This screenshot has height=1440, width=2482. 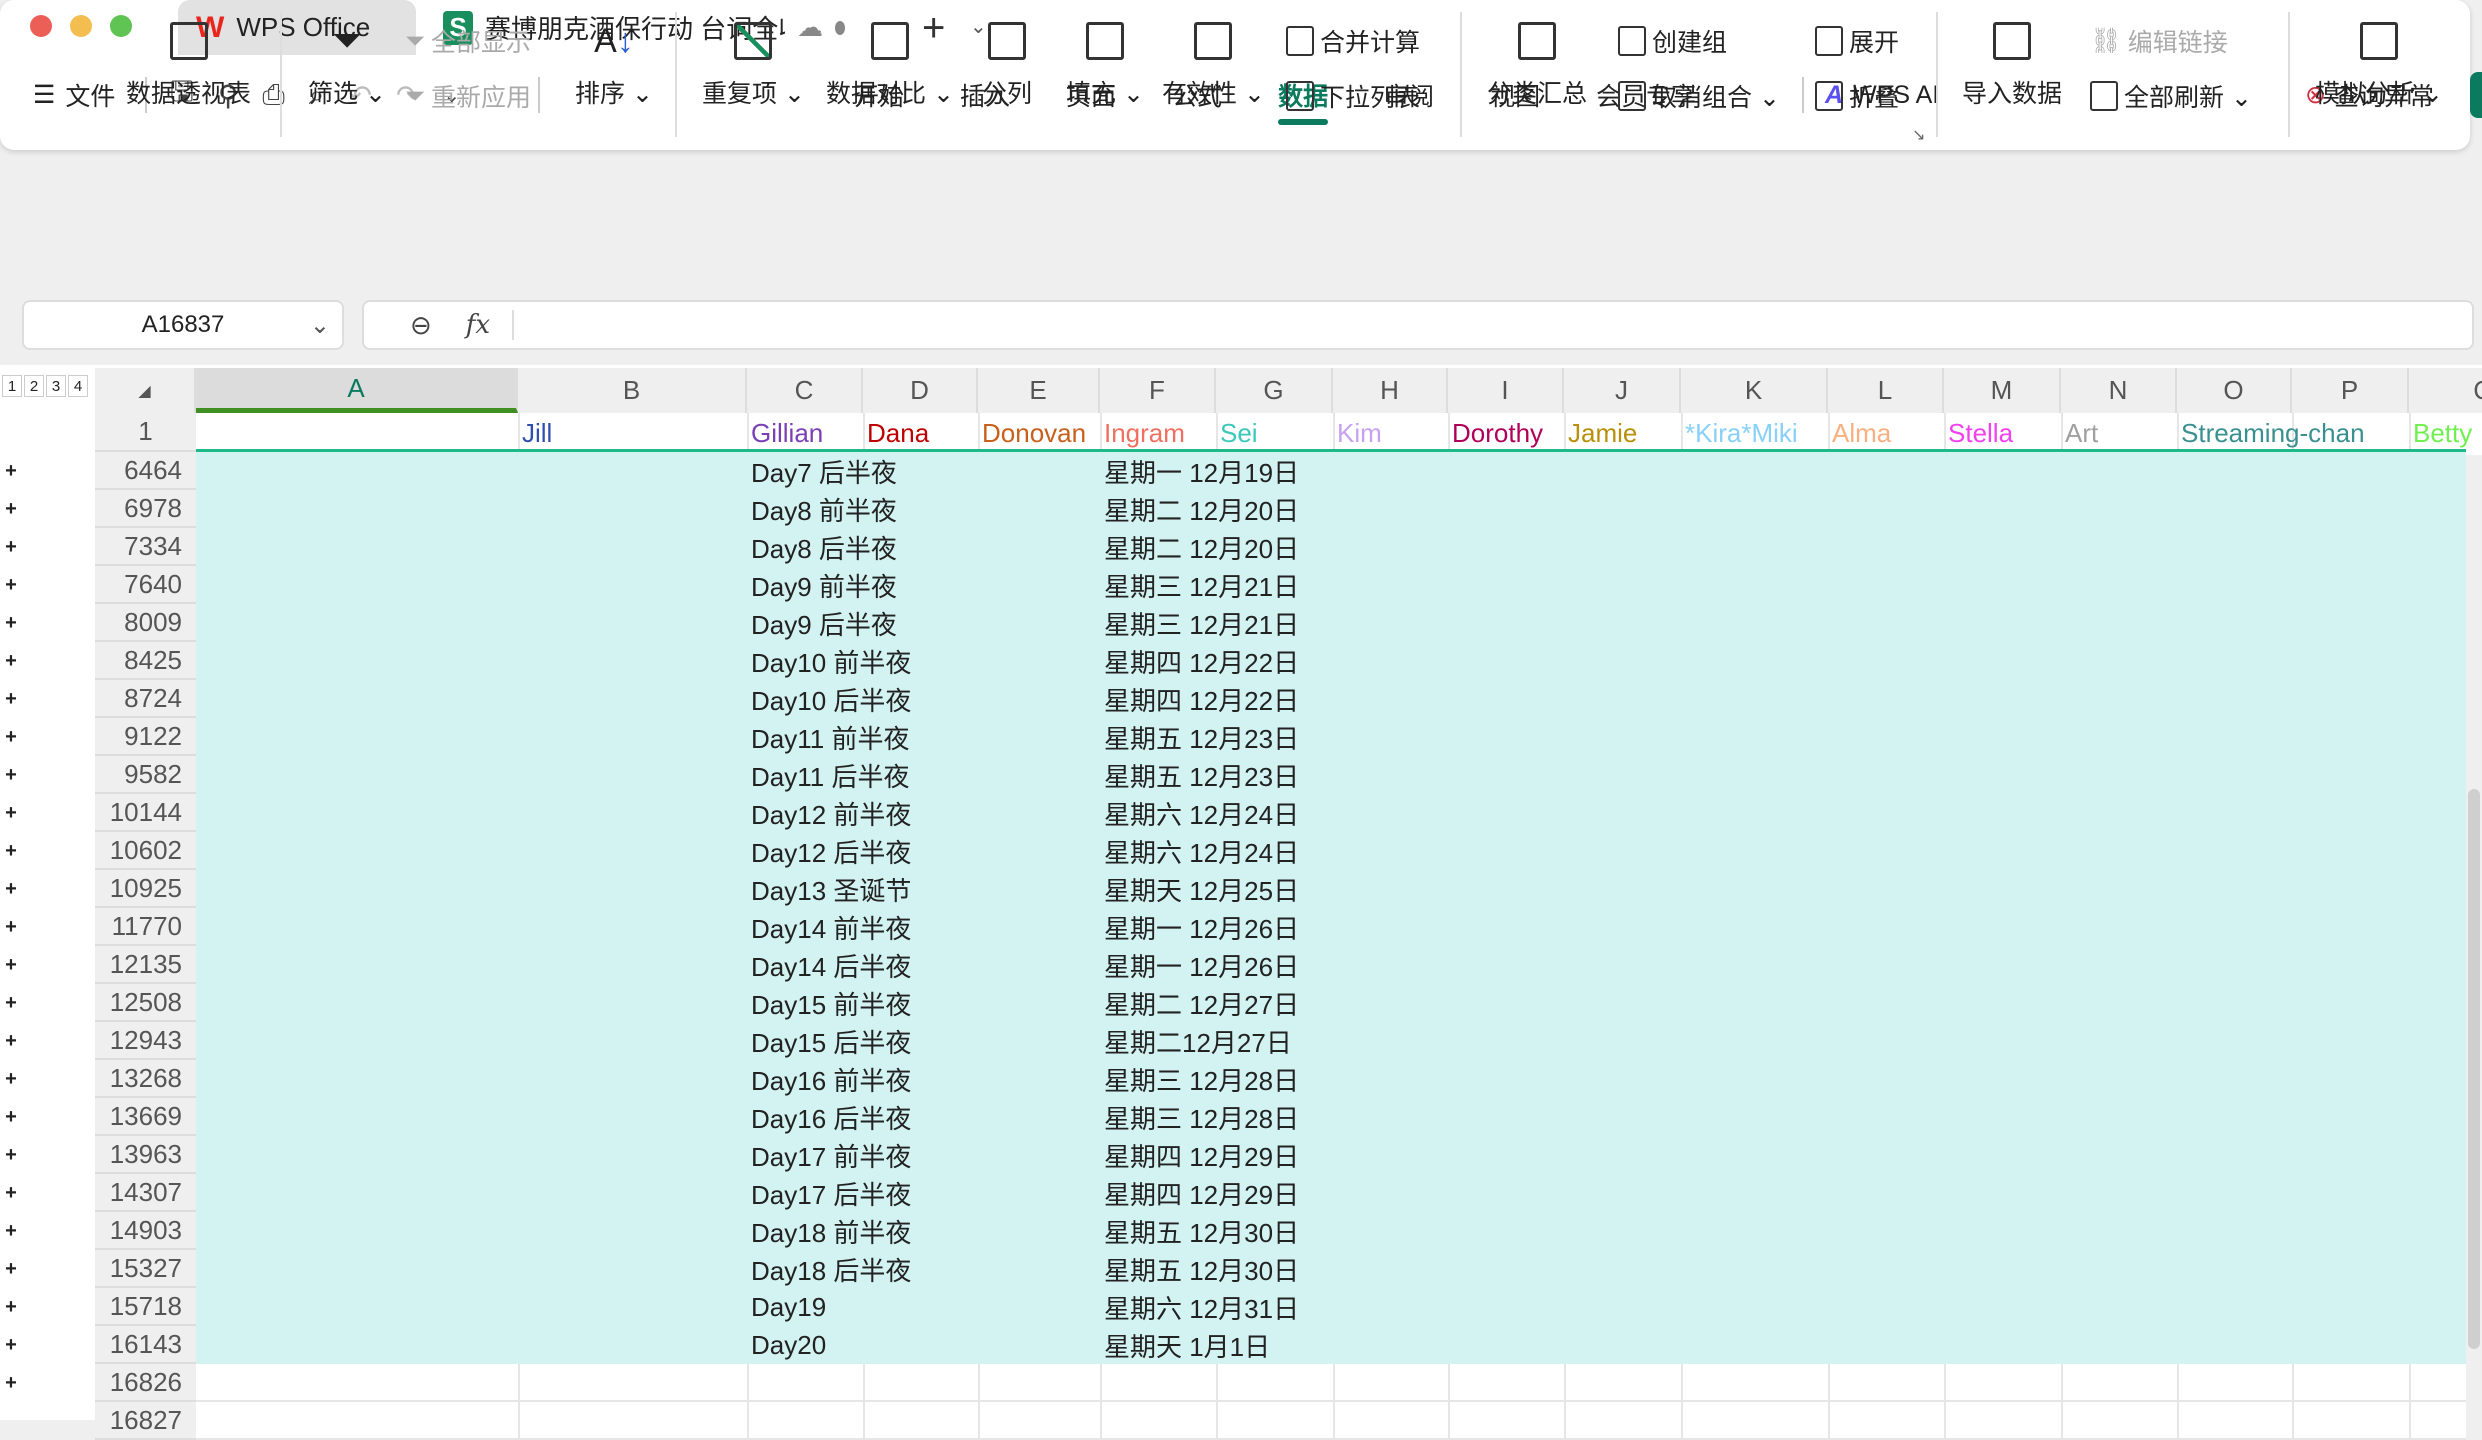 I want to click on column-header-B: B, so click(x=632, y=390).